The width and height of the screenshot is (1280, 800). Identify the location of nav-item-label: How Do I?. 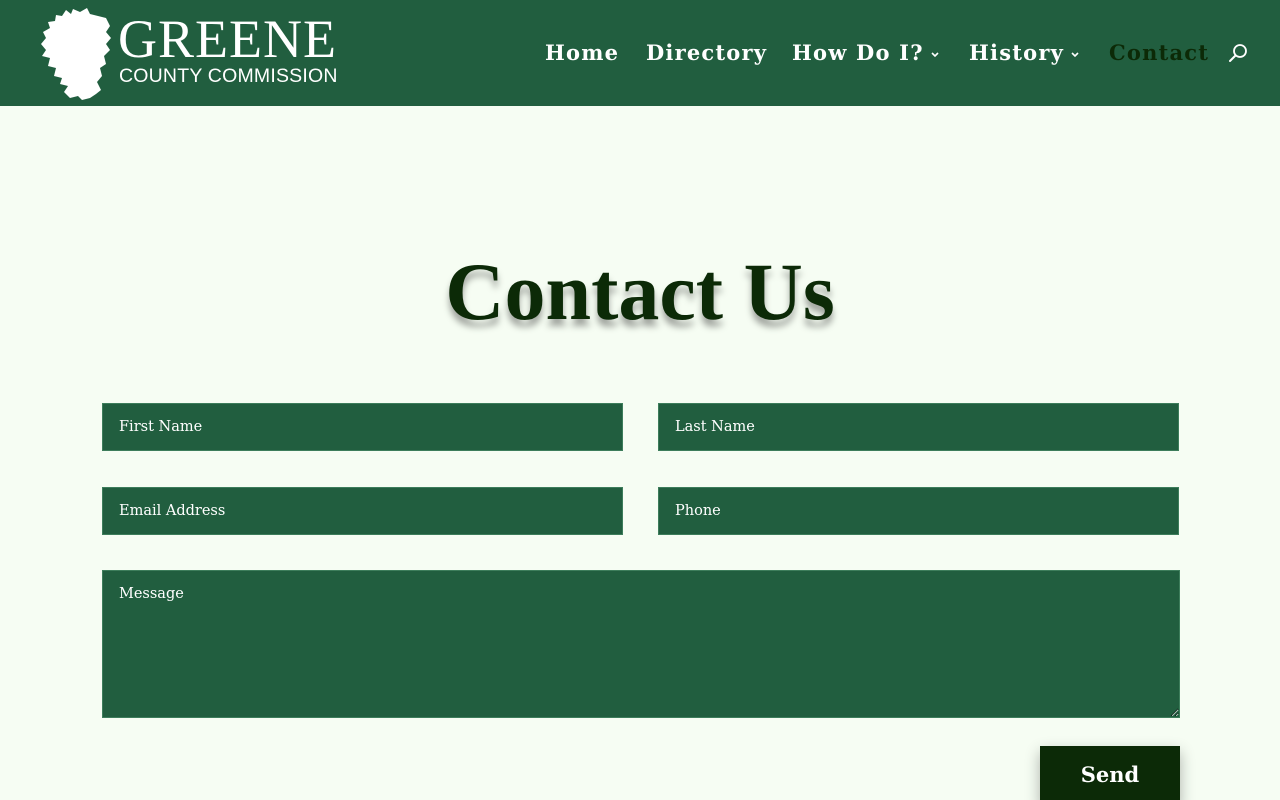
(858, 52).